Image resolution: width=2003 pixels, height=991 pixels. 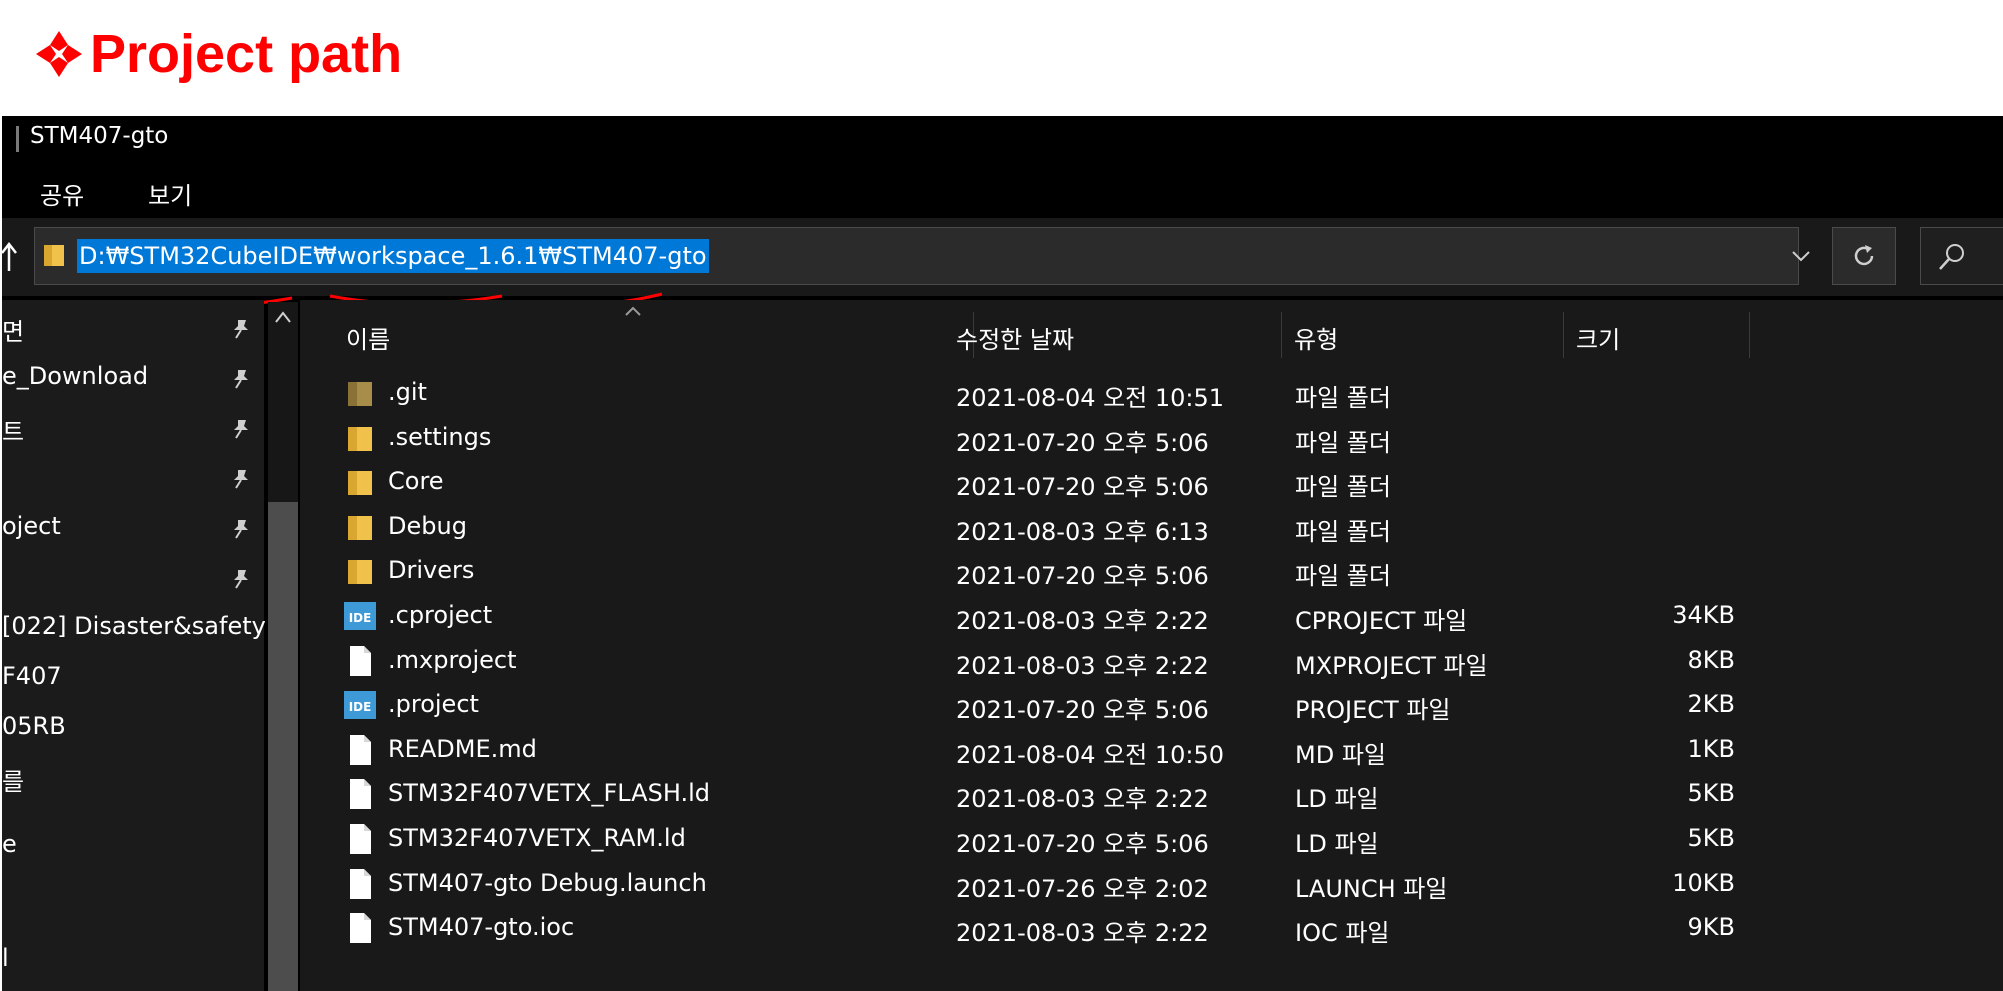 I want to click on file-size-cell: 1KB, so click(x=1660, y=751).